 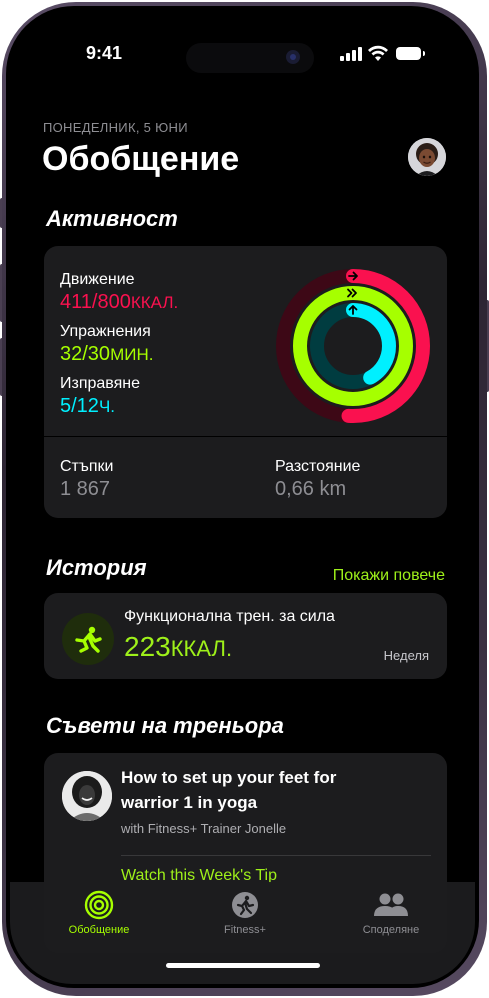 What do you see at coordinates (105, 331) in the screenshot?
I see `exercise-label: Упражнения` at bounding box center [105, 331].